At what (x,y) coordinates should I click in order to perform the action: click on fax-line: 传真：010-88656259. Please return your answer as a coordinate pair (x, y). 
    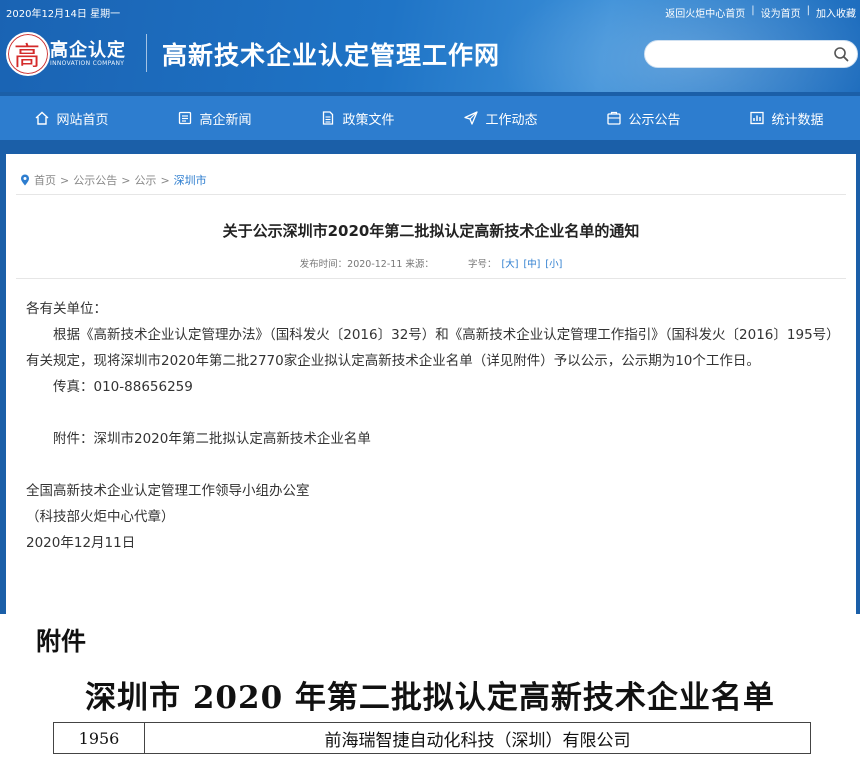
    Looking at the image, I should click on (123, 387).